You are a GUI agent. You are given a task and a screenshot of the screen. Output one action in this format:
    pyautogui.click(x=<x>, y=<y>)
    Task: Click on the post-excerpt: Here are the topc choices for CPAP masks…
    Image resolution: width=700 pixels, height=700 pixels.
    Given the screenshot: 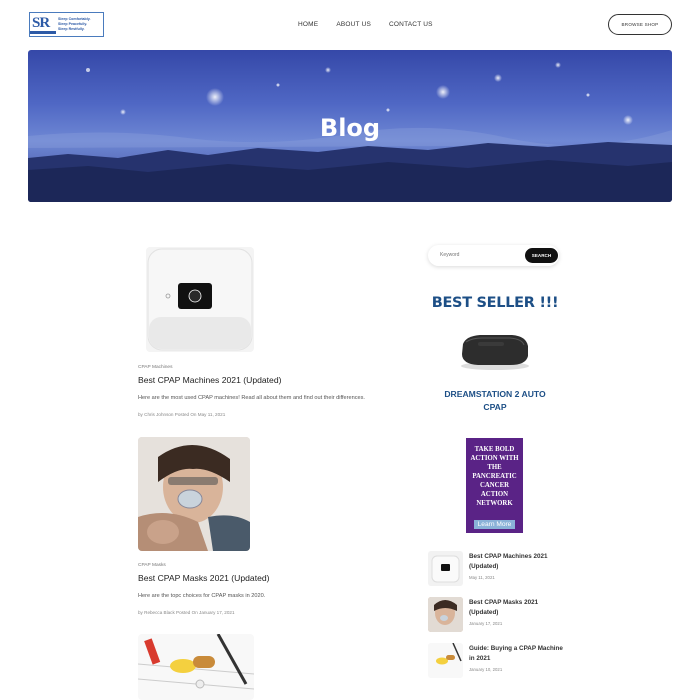 What is the action you would take?
    pyautogui.click(x=202, y=596)
    